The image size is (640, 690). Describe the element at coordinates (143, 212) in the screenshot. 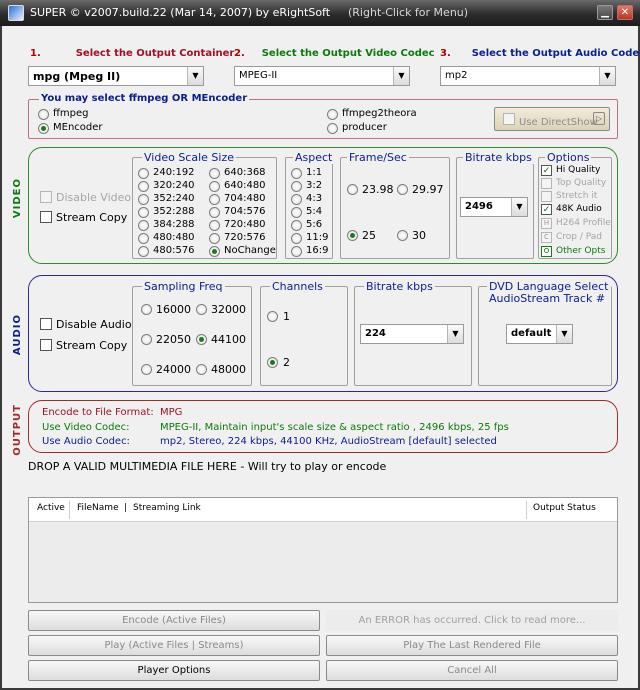

I see `scale-352x288-radio` at that location.